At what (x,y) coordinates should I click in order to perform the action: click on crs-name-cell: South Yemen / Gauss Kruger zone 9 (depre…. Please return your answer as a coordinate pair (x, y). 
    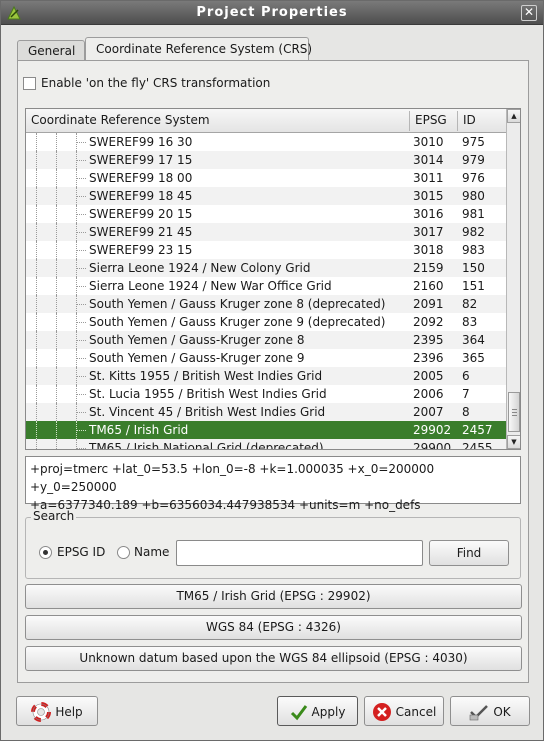
    Looking at the image, I should click on (237, 322).